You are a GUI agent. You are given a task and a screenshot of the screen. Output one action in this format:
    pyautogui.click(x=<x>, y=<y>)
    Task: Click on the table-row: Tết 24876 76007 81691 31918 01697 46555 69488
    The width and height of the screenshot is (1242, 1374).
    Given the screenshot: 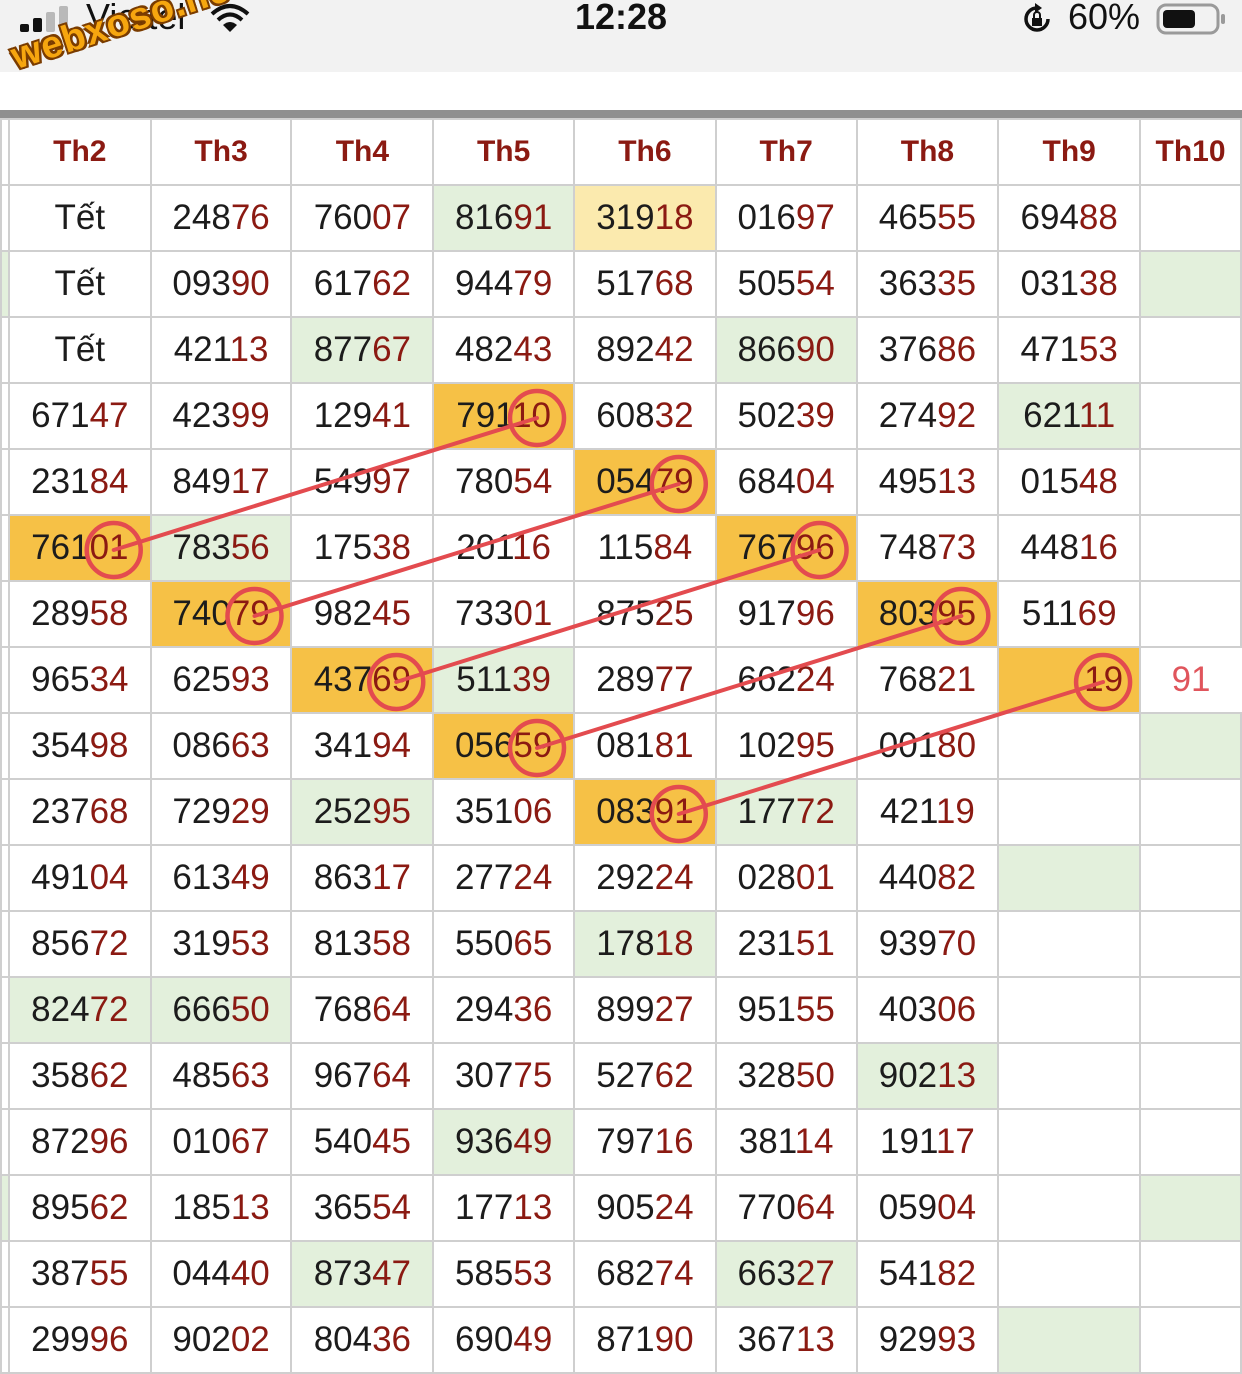 What is the action you would take?
    pyautogui.click(x=621, y=218)
    